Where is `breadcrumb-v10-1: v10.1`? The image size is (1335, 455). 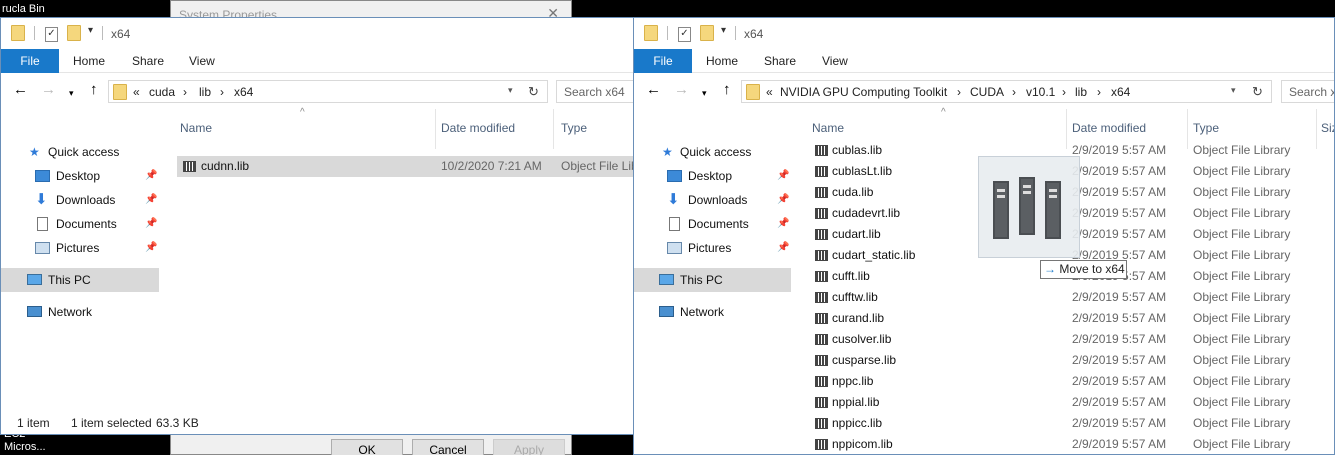 breadcrumb-v10-1: v10.1 is located at coordinates (1040, 92).